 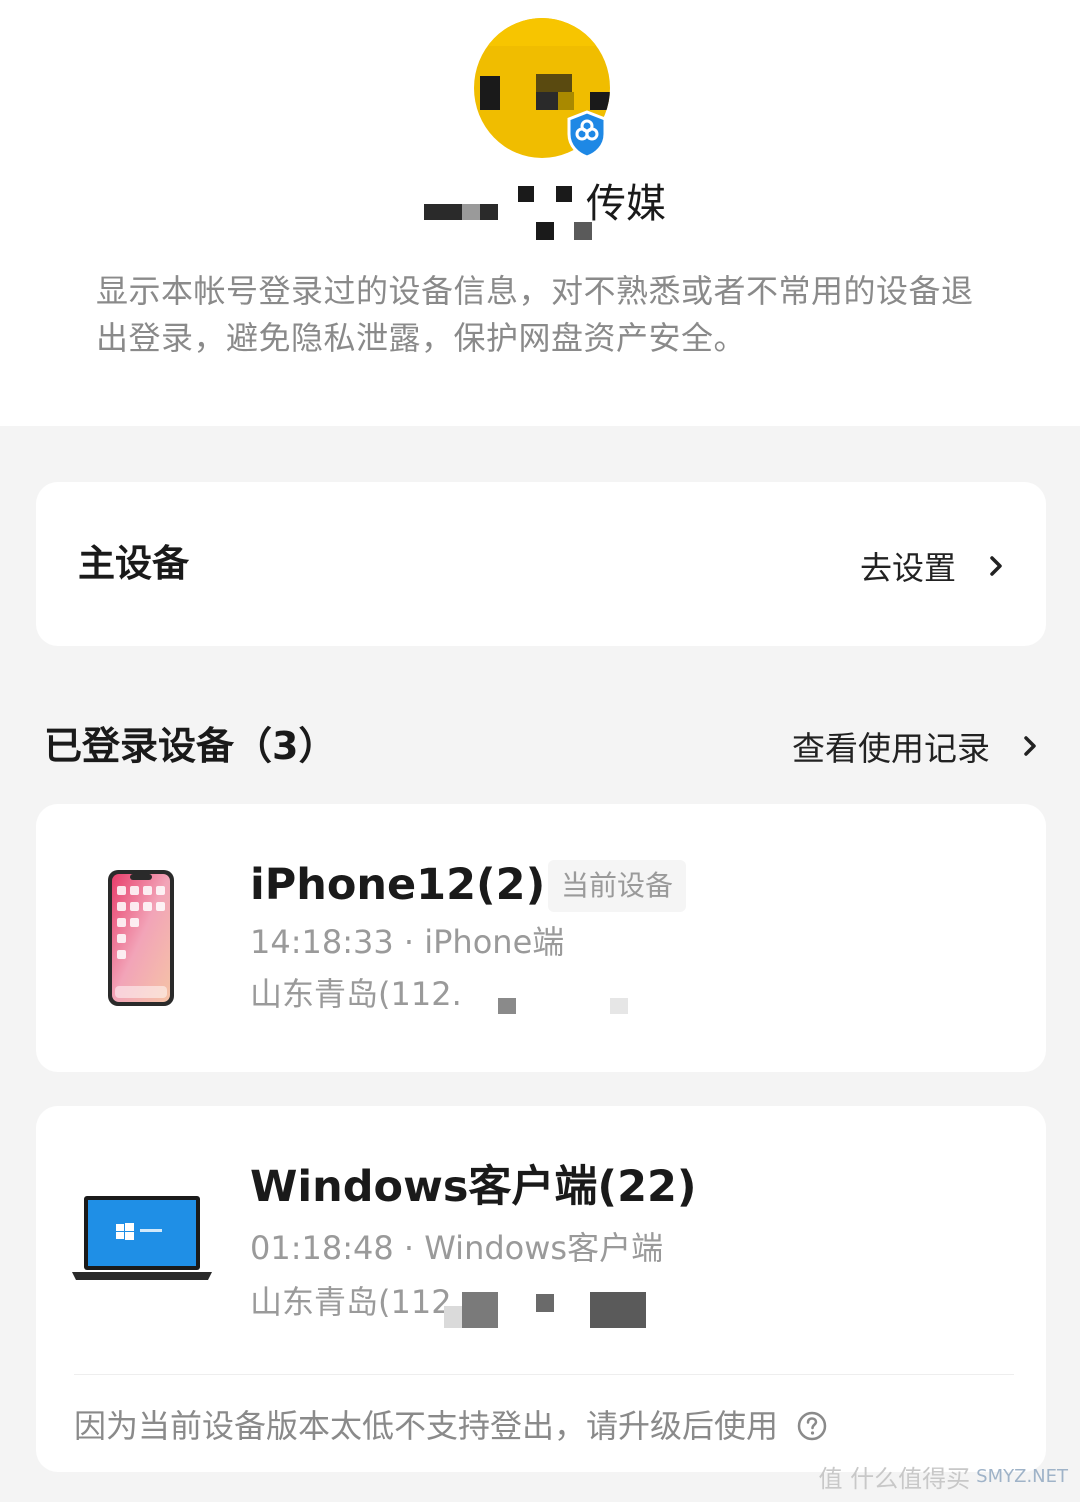 What do you see at coordinates (351, 1302) in the screenshot?
I see `device-location: 山东青岛(112` at bounding box center [351, 1302].